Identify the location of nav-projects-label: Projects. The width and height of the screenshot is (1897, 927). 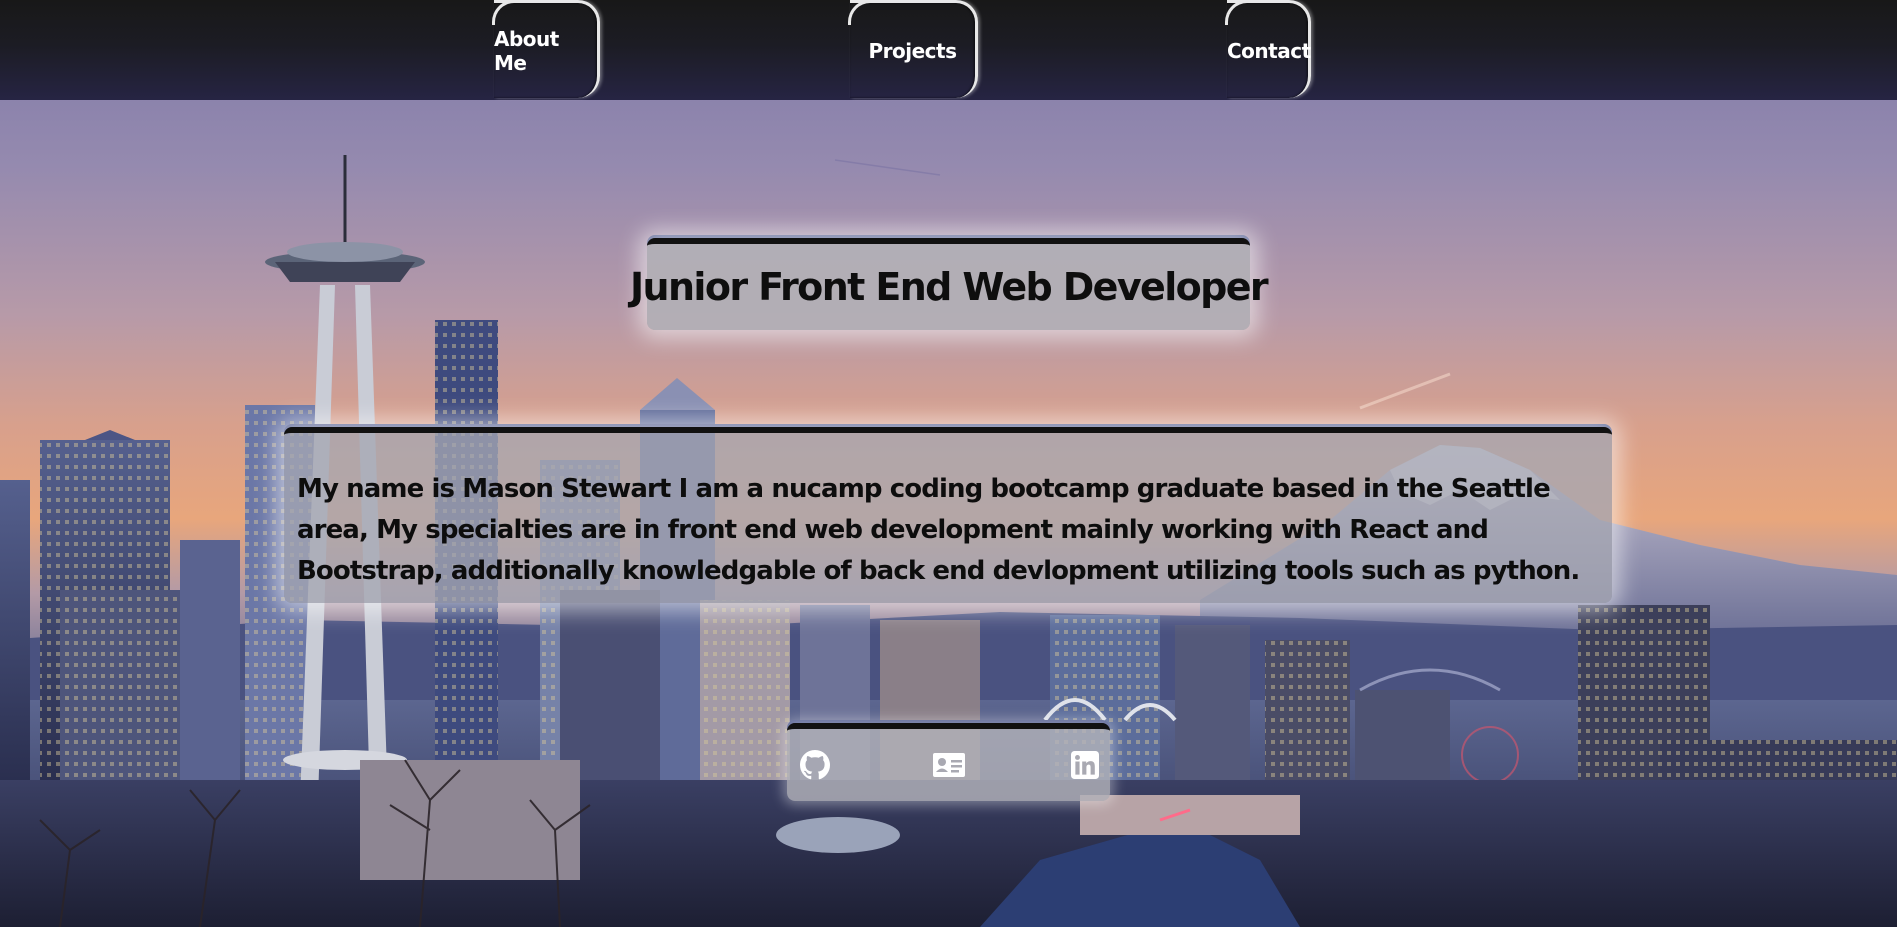
(912, 50).